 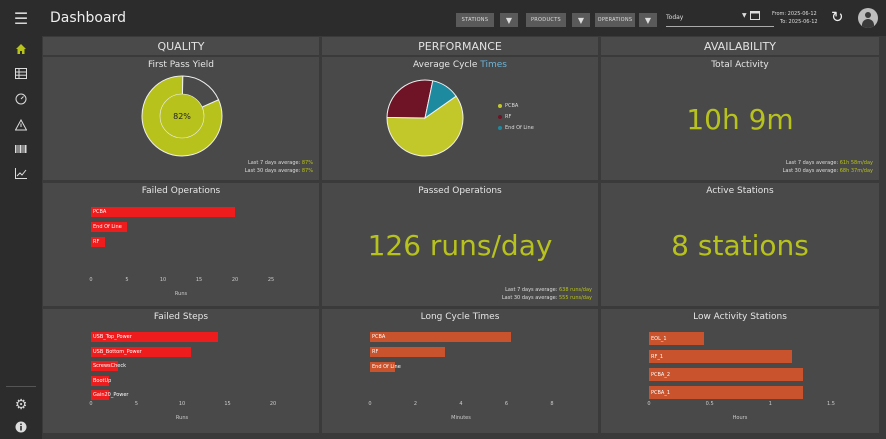 What do you see at coordinates (108, 366) in the screenshot?
I see `bar-screwscheck: ScrewsCheck` at bounding box center [108, 366].